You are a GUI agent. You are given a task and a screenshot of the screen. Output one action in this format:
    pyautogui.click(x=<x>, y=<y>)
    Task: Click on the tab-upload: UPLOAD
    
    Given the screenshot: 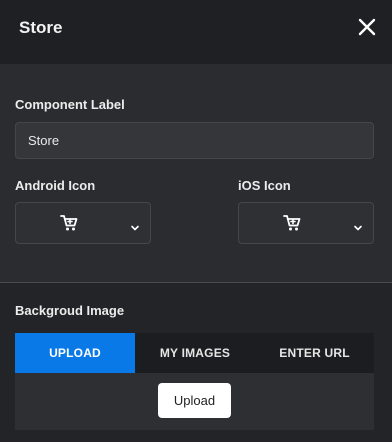 What is the action you would take?
    pyautogui.click(x=75, y=353)
    